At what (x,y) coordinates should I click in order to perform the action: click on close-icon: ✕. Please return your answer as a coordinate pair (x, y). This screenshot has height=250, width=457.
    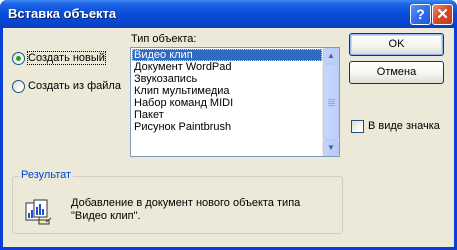
    Looking at the image, I should click on (442, 14).